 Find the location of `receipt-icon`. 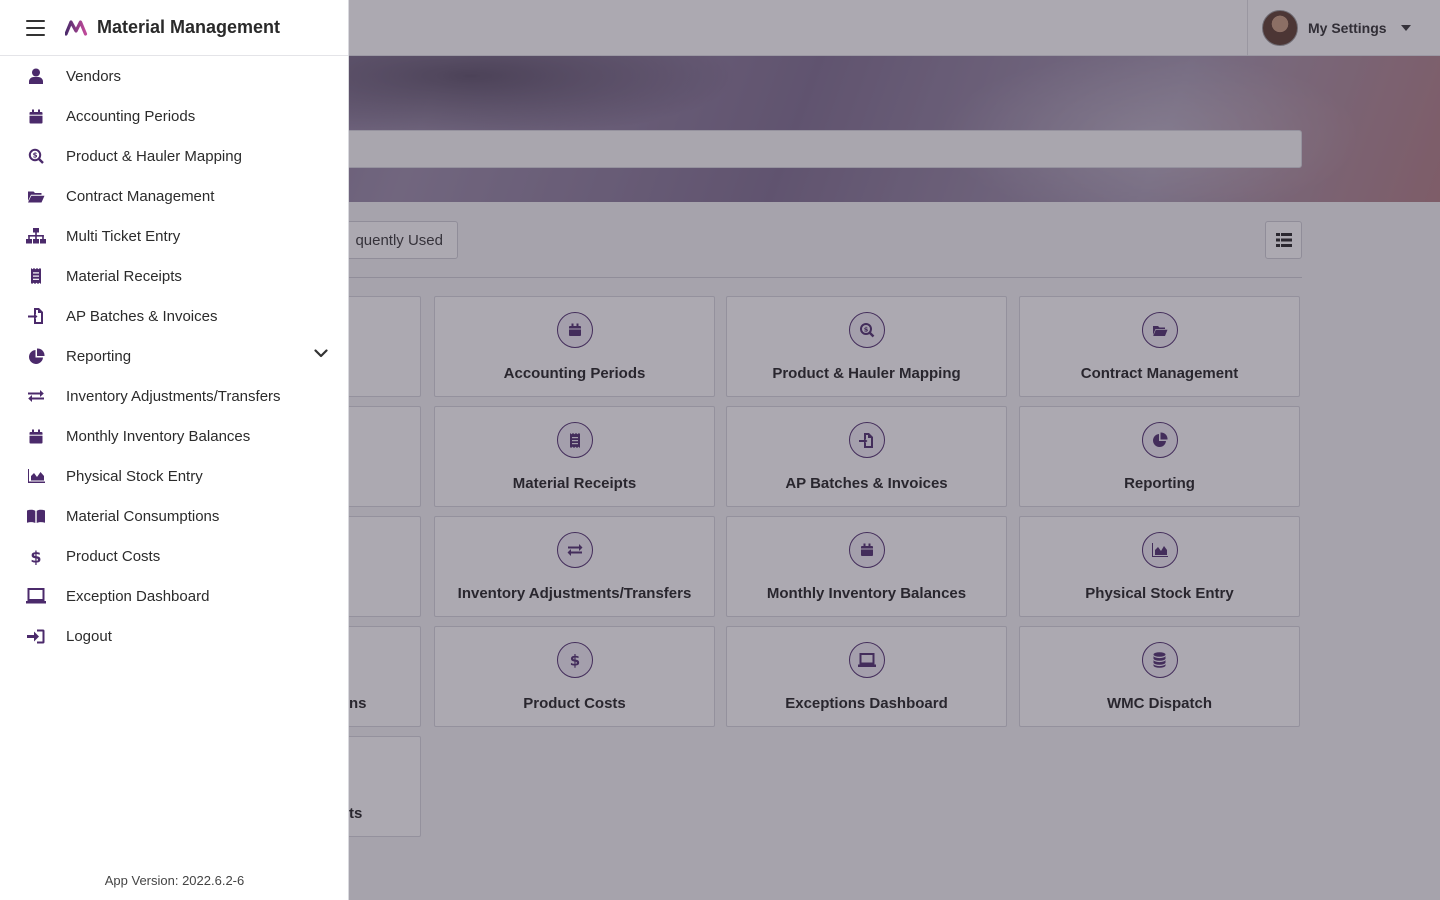

receipt-icon is located at coordinates (36, 276).